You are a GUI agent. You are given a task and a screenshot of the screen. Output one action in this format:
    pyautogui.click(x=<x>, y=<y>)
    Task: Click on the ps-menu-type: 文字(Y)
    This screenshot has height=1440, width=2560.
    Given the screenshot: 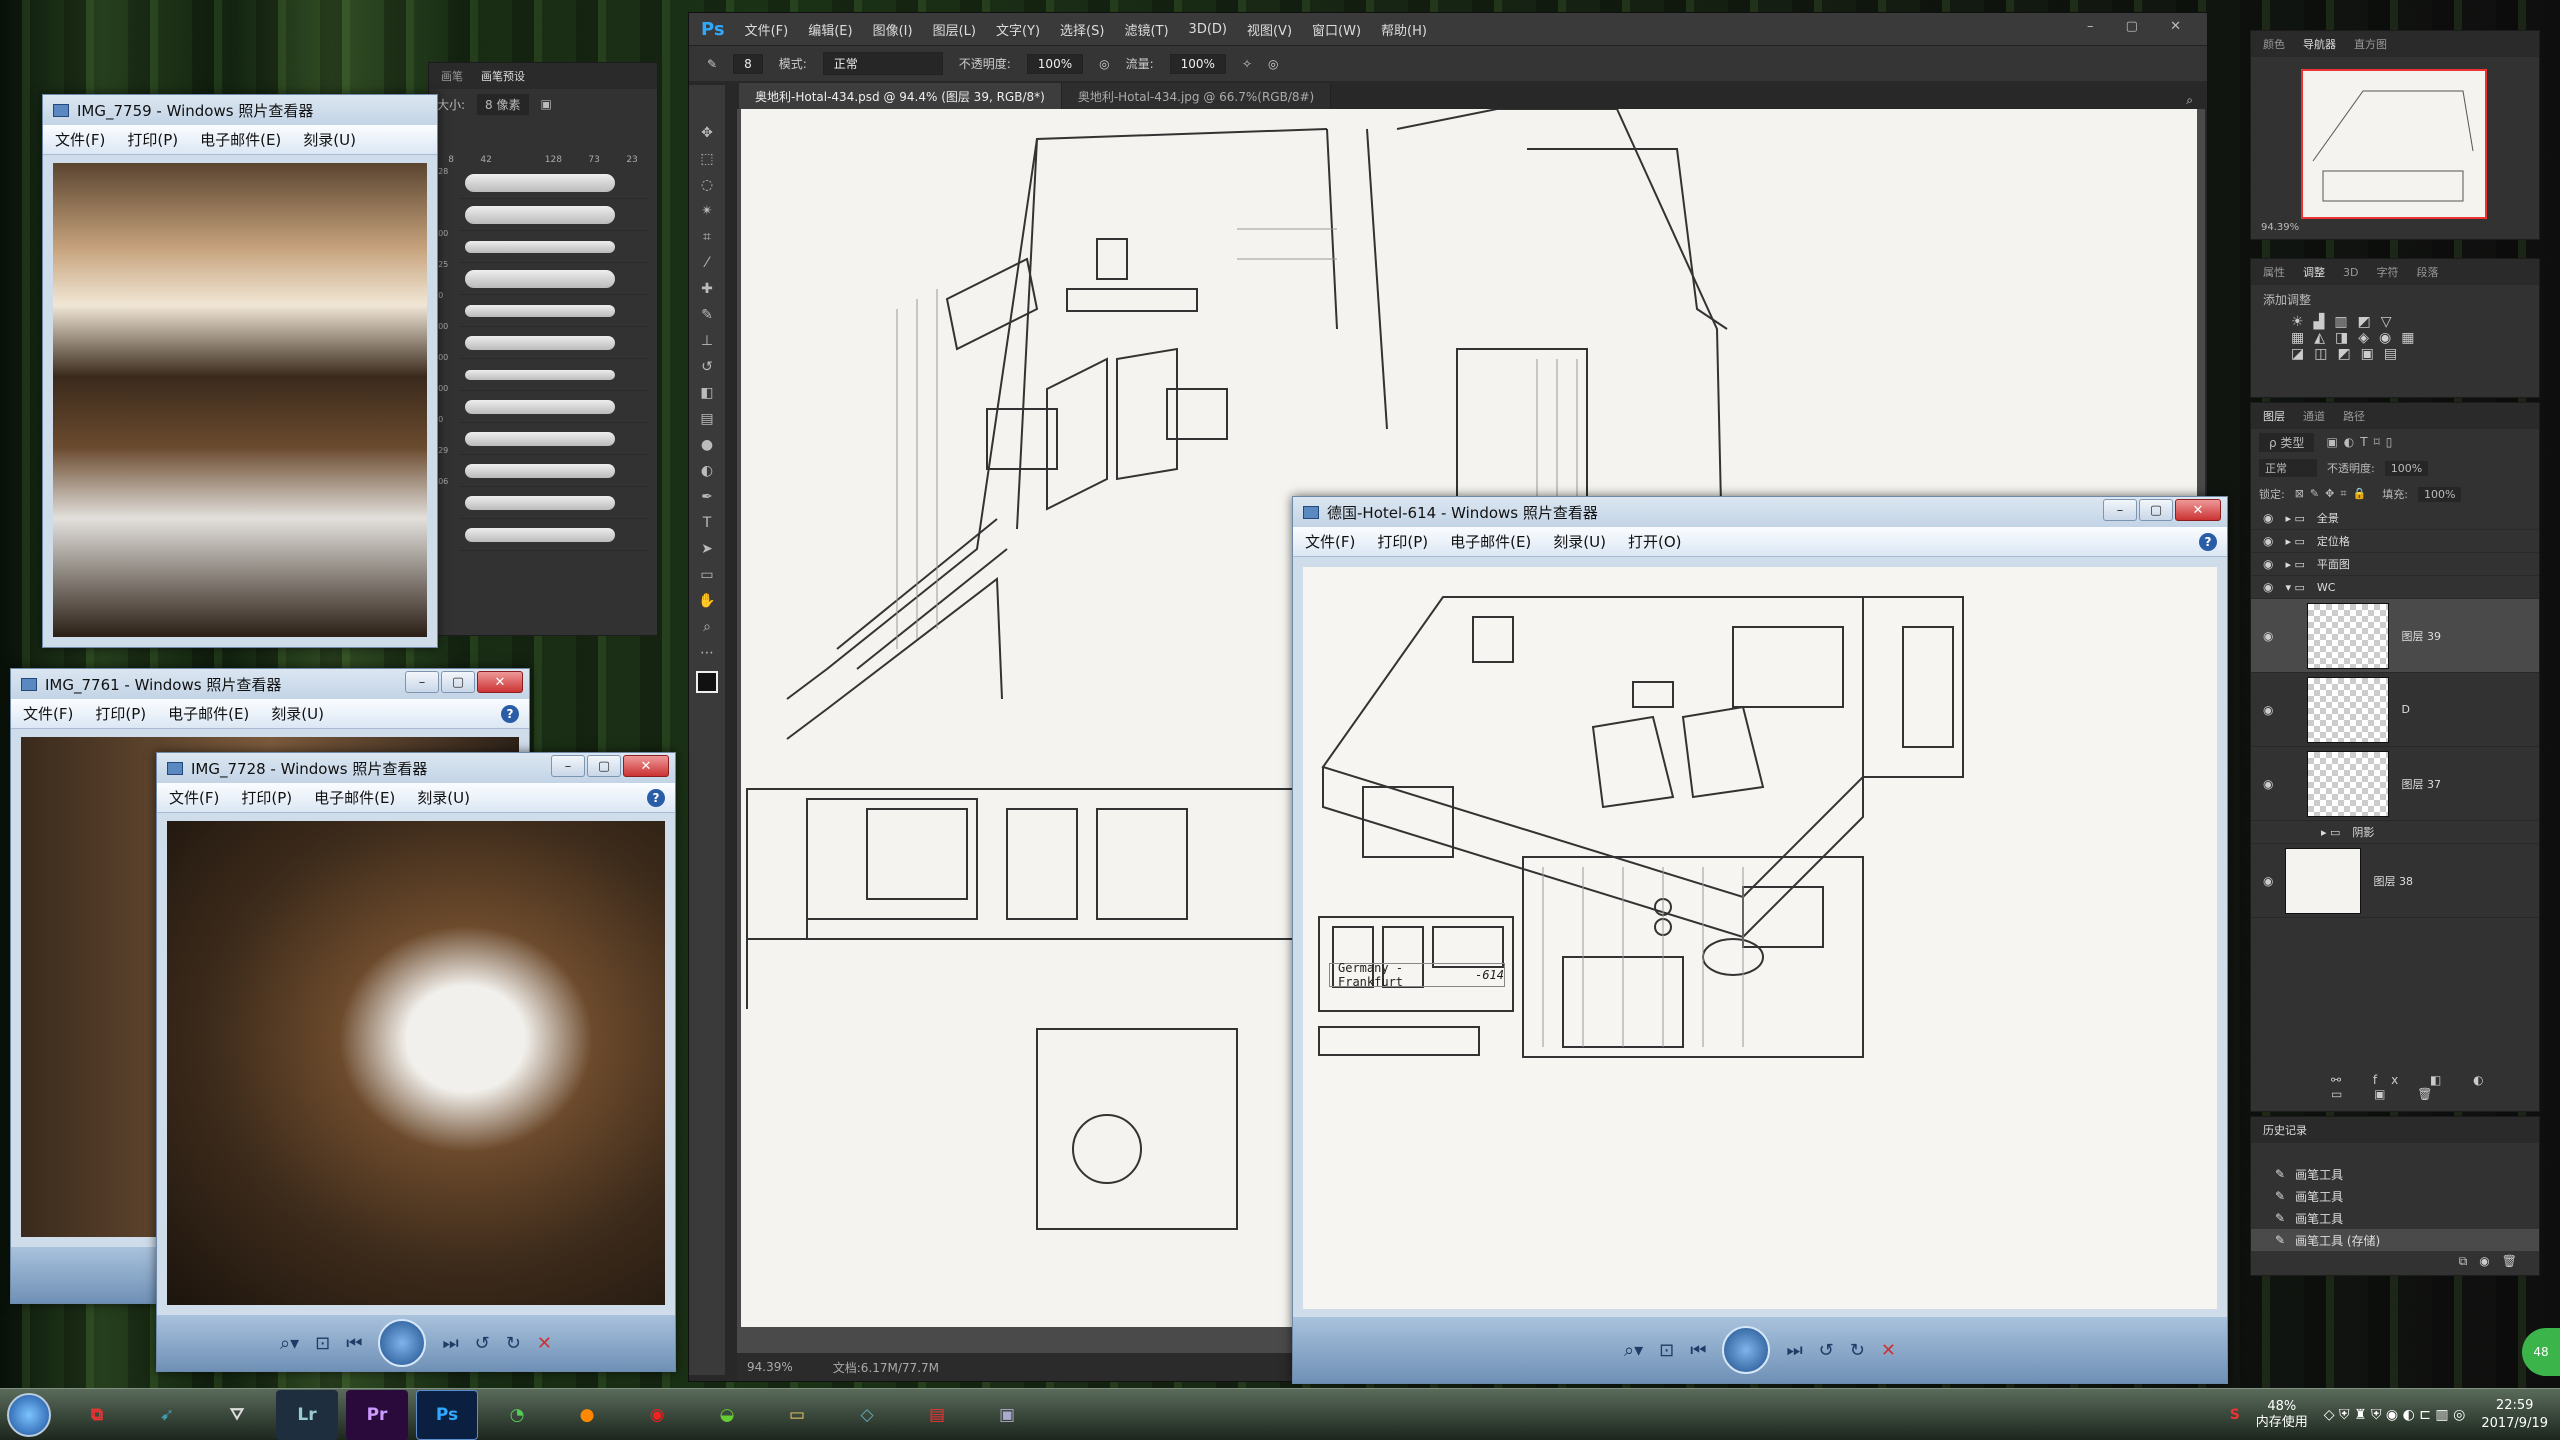 What is the action you would take?
    pyautogui.click(x=1018, y=29)
    